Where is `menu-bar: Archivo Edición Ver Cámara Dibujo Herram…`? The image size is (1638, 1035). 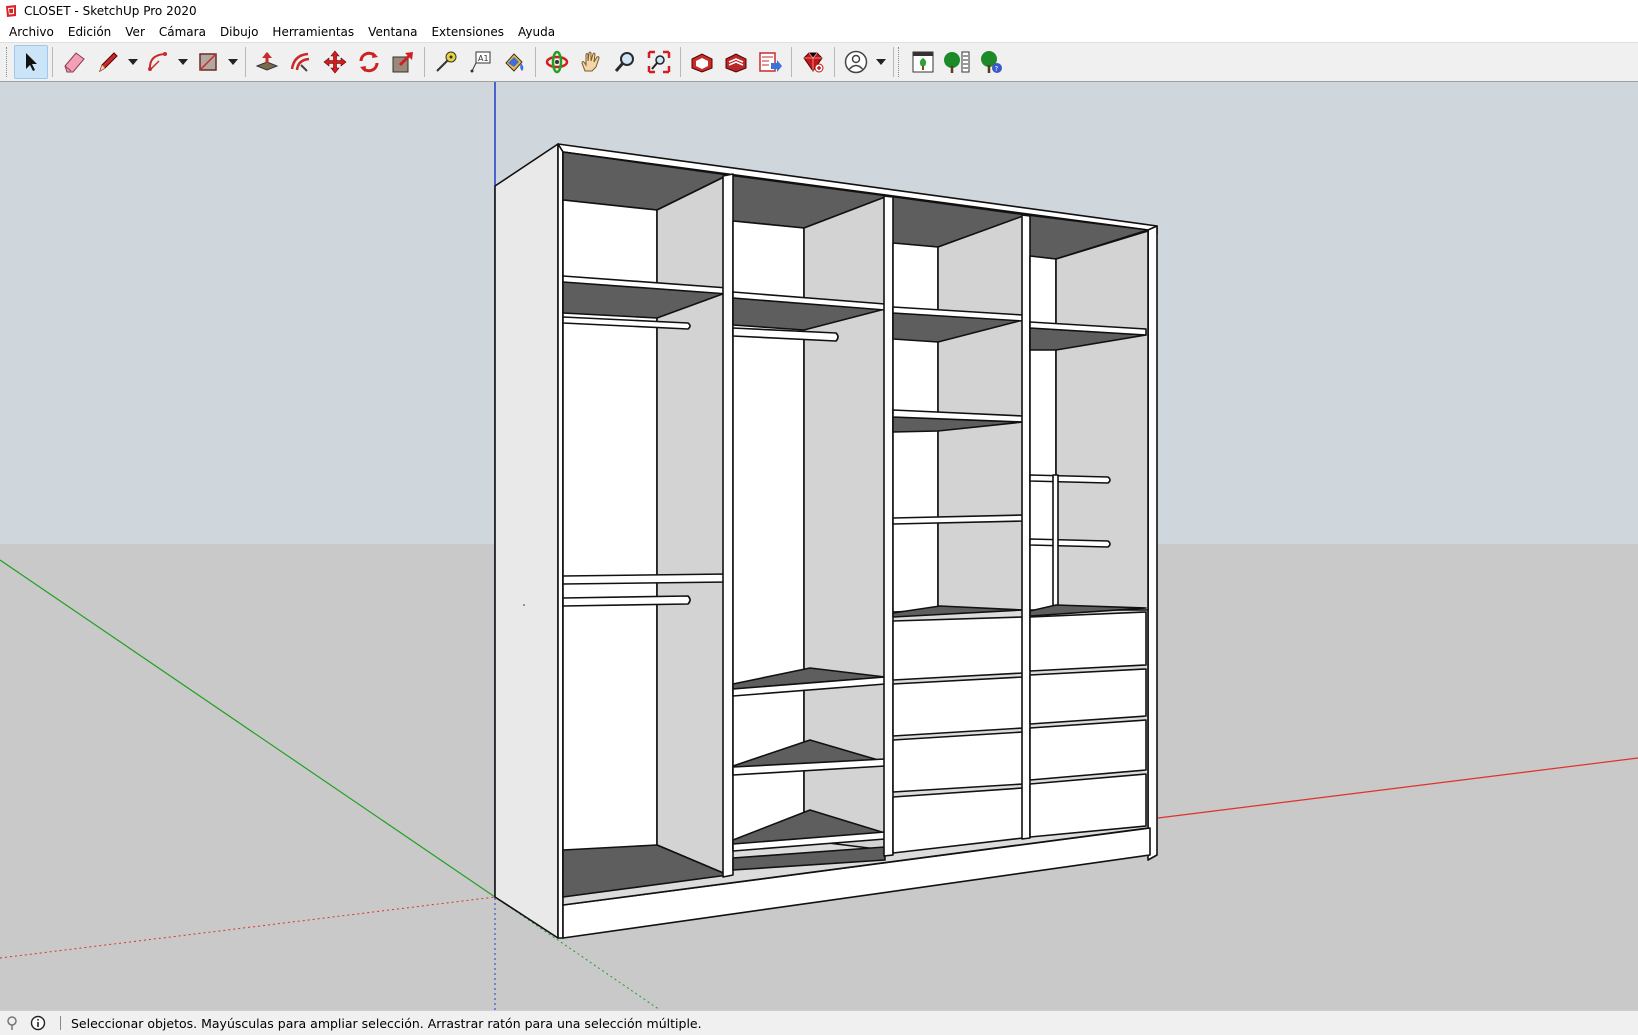 menu-bar: Archivo Edición Ver Cámara Dibujo Herram… is located at coordinates (819, 32).